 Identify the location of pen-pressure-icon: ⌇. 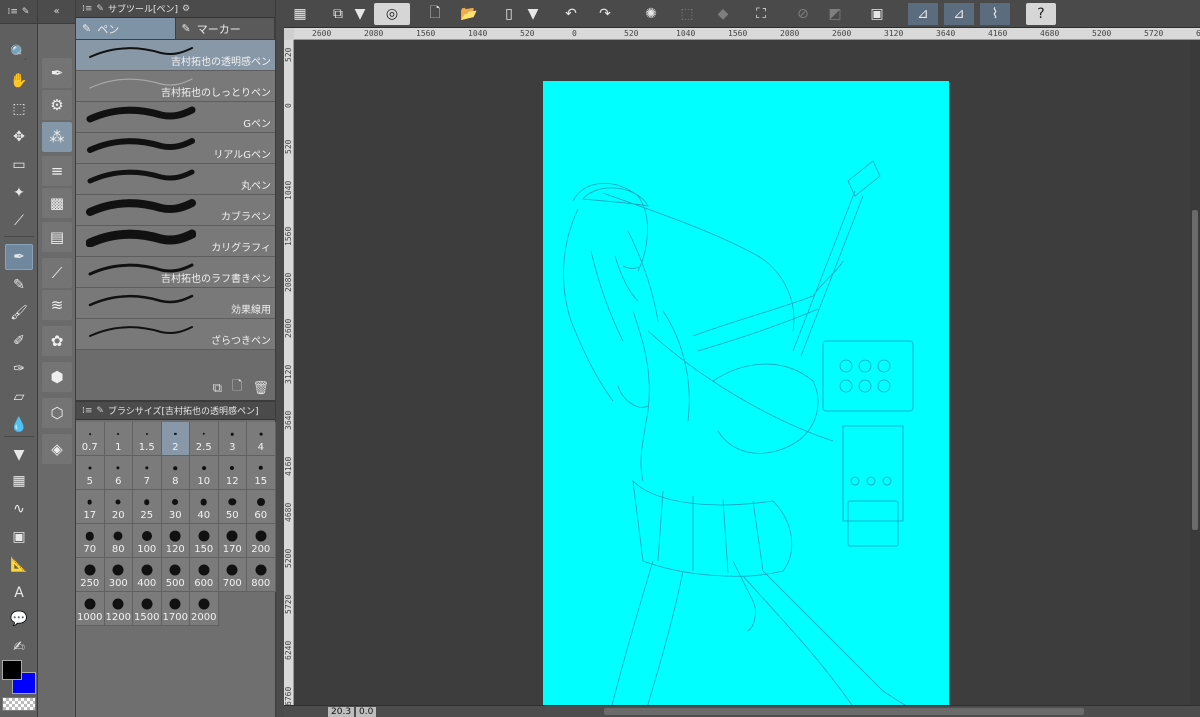
(995, 14).